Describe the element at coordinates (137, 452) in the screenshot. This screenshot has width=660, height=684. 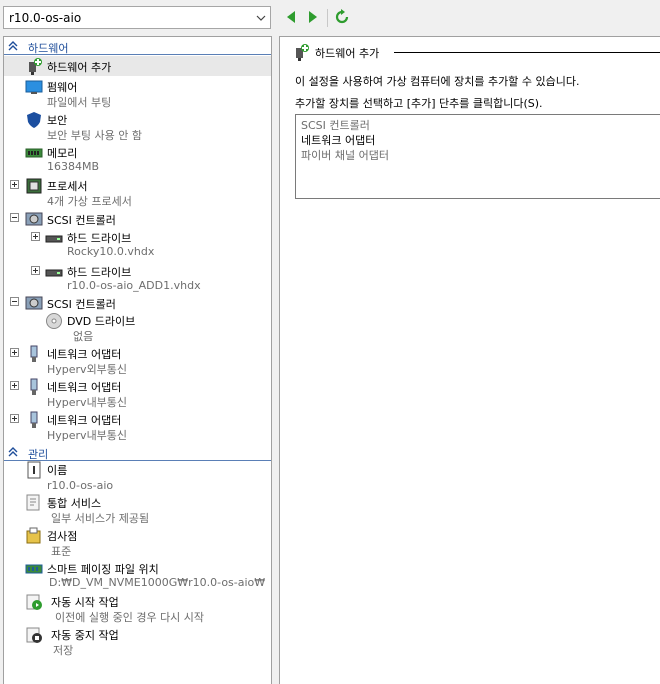
I see `management-section-header: 관리` at that location.